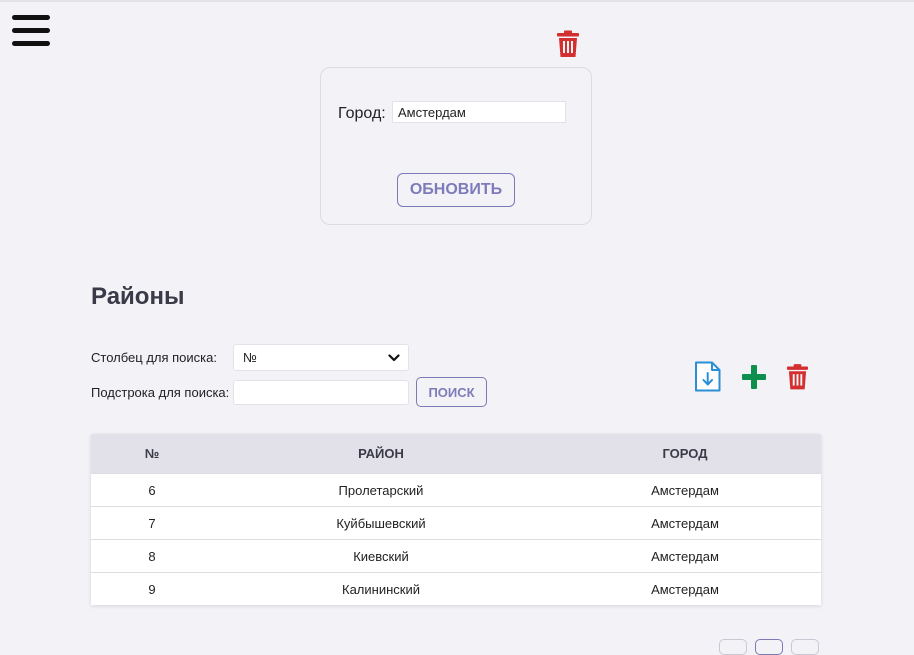 This screenshot has height=655, width=914. I want to click on search-substring-label: Подстрока для поиска:, so click(160, 392).